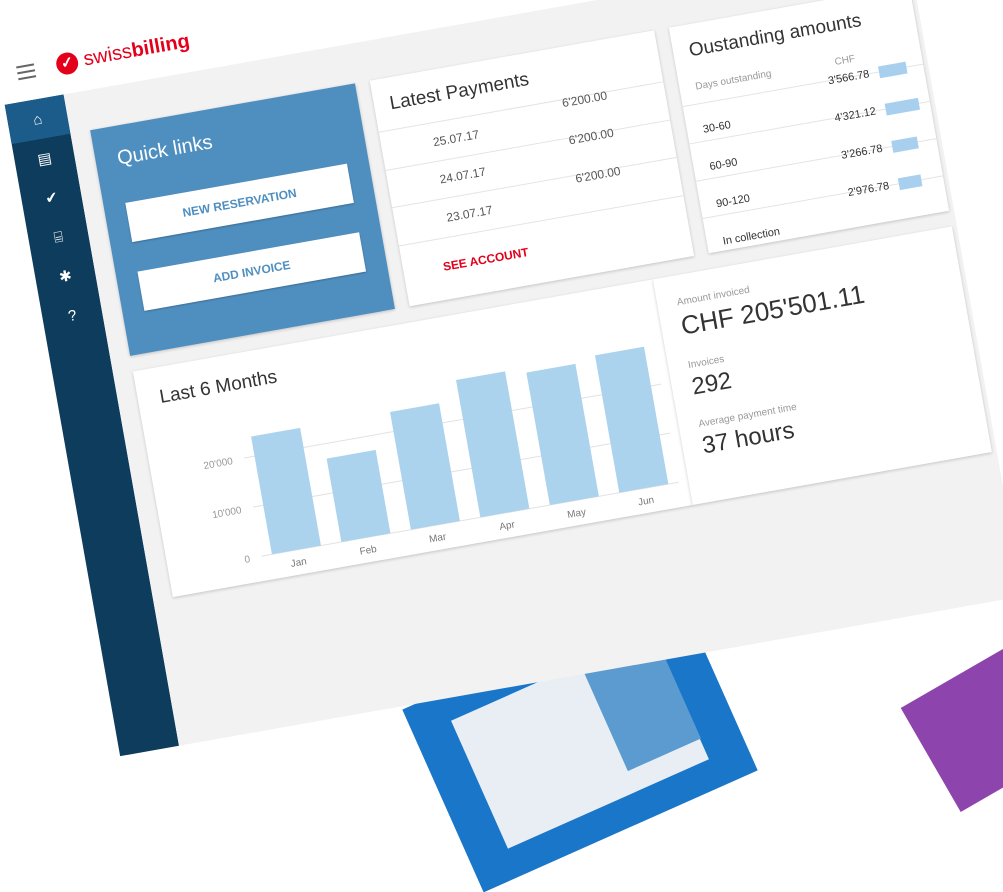 The image size is (1003, 892). What do you see at coordinates (486, 259) in the screenshot?
I see `see-account-link: SEE ACCOUNT` at bounding box center [486, 259].